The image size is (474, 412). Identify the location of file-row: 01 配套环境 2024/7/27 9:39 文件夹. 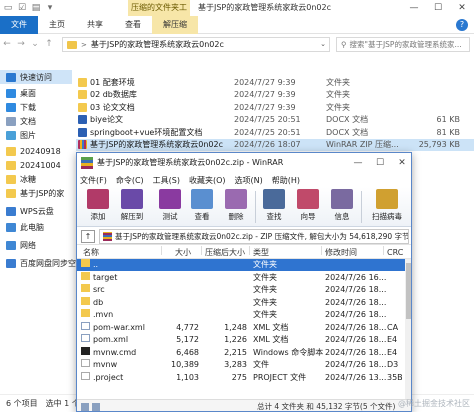
(275, 82).